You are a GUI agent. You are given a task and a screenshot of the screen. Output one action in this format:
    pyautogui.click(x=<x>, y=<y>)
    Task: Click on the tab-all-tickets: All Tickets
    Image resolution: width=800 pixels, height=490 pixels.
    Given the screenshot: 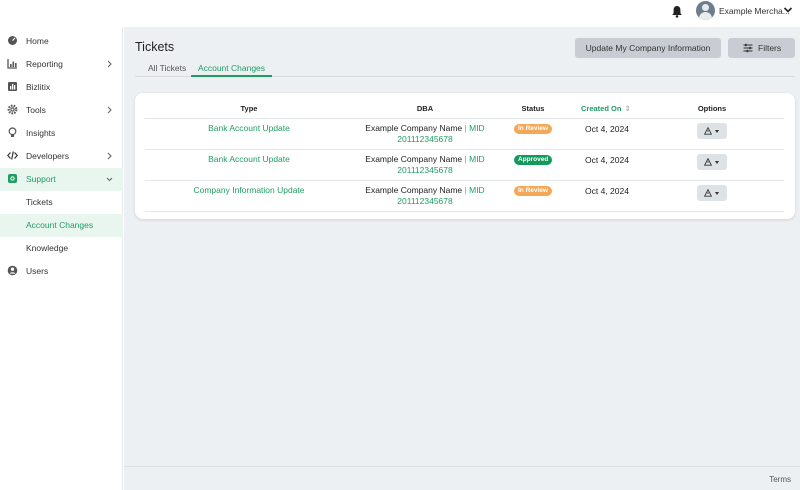 What is the action you would take?
    pyautogui.click(x=167, y=68)
    